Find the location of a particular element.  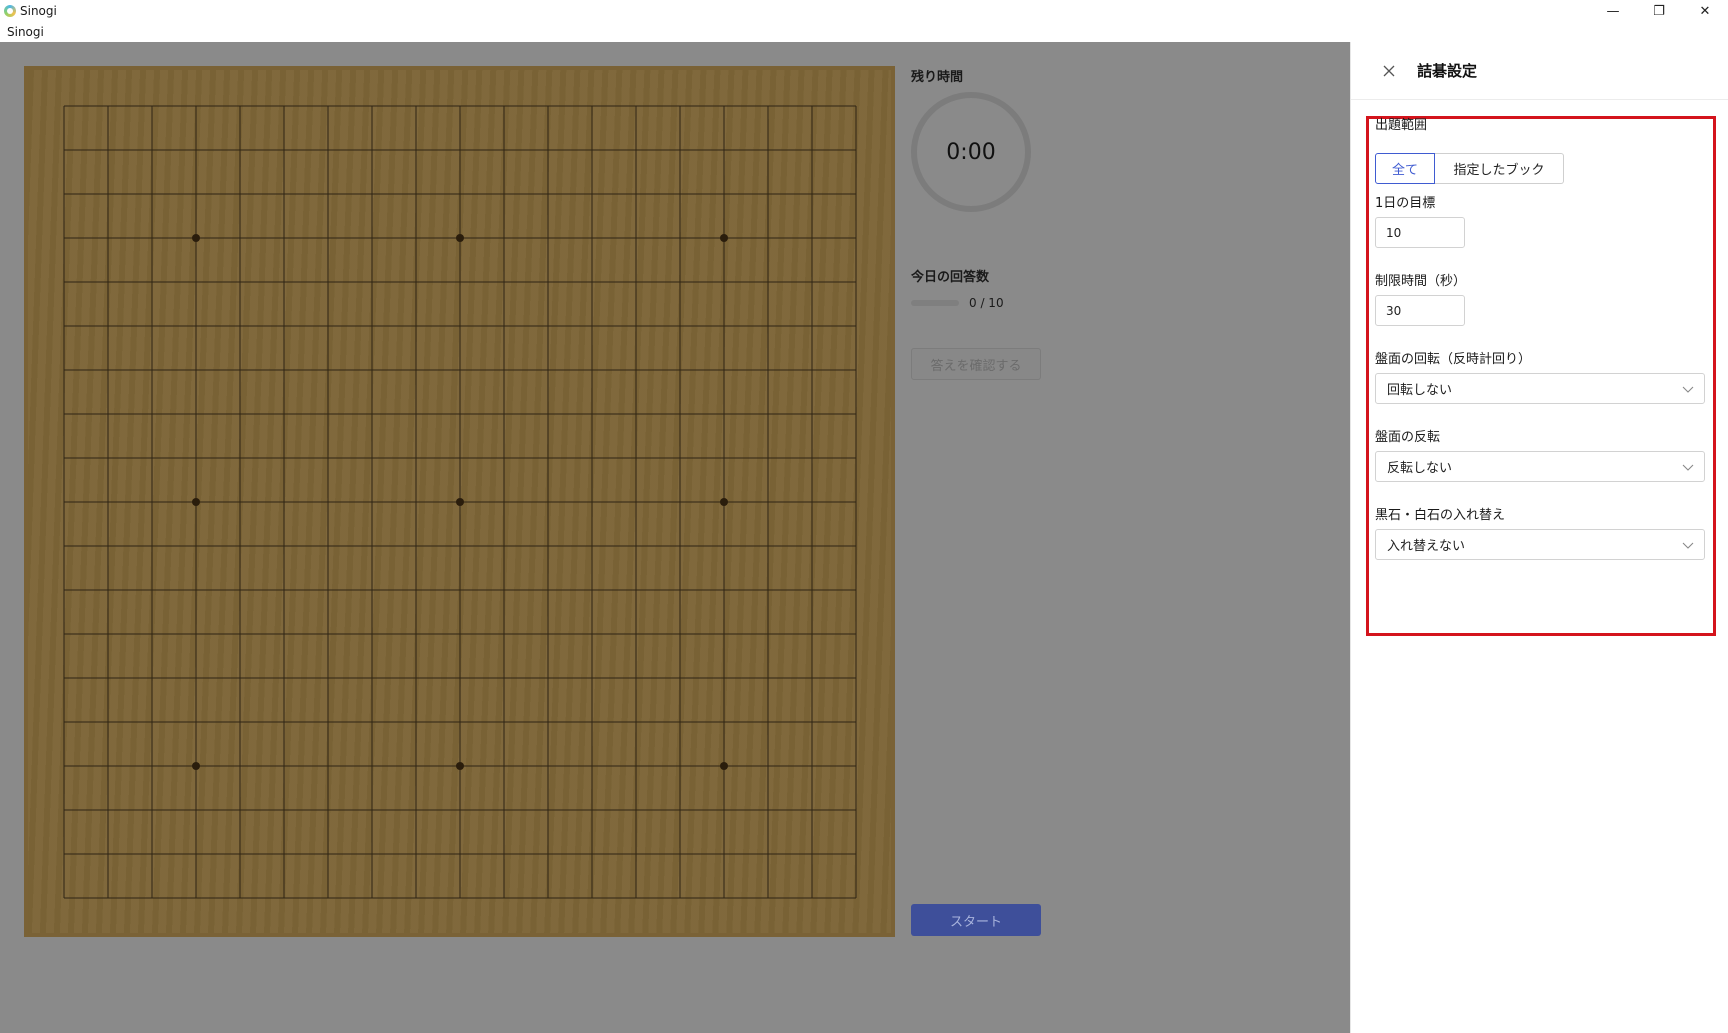

daily-goal-input: 10 is located at coordinates (1420, 232).